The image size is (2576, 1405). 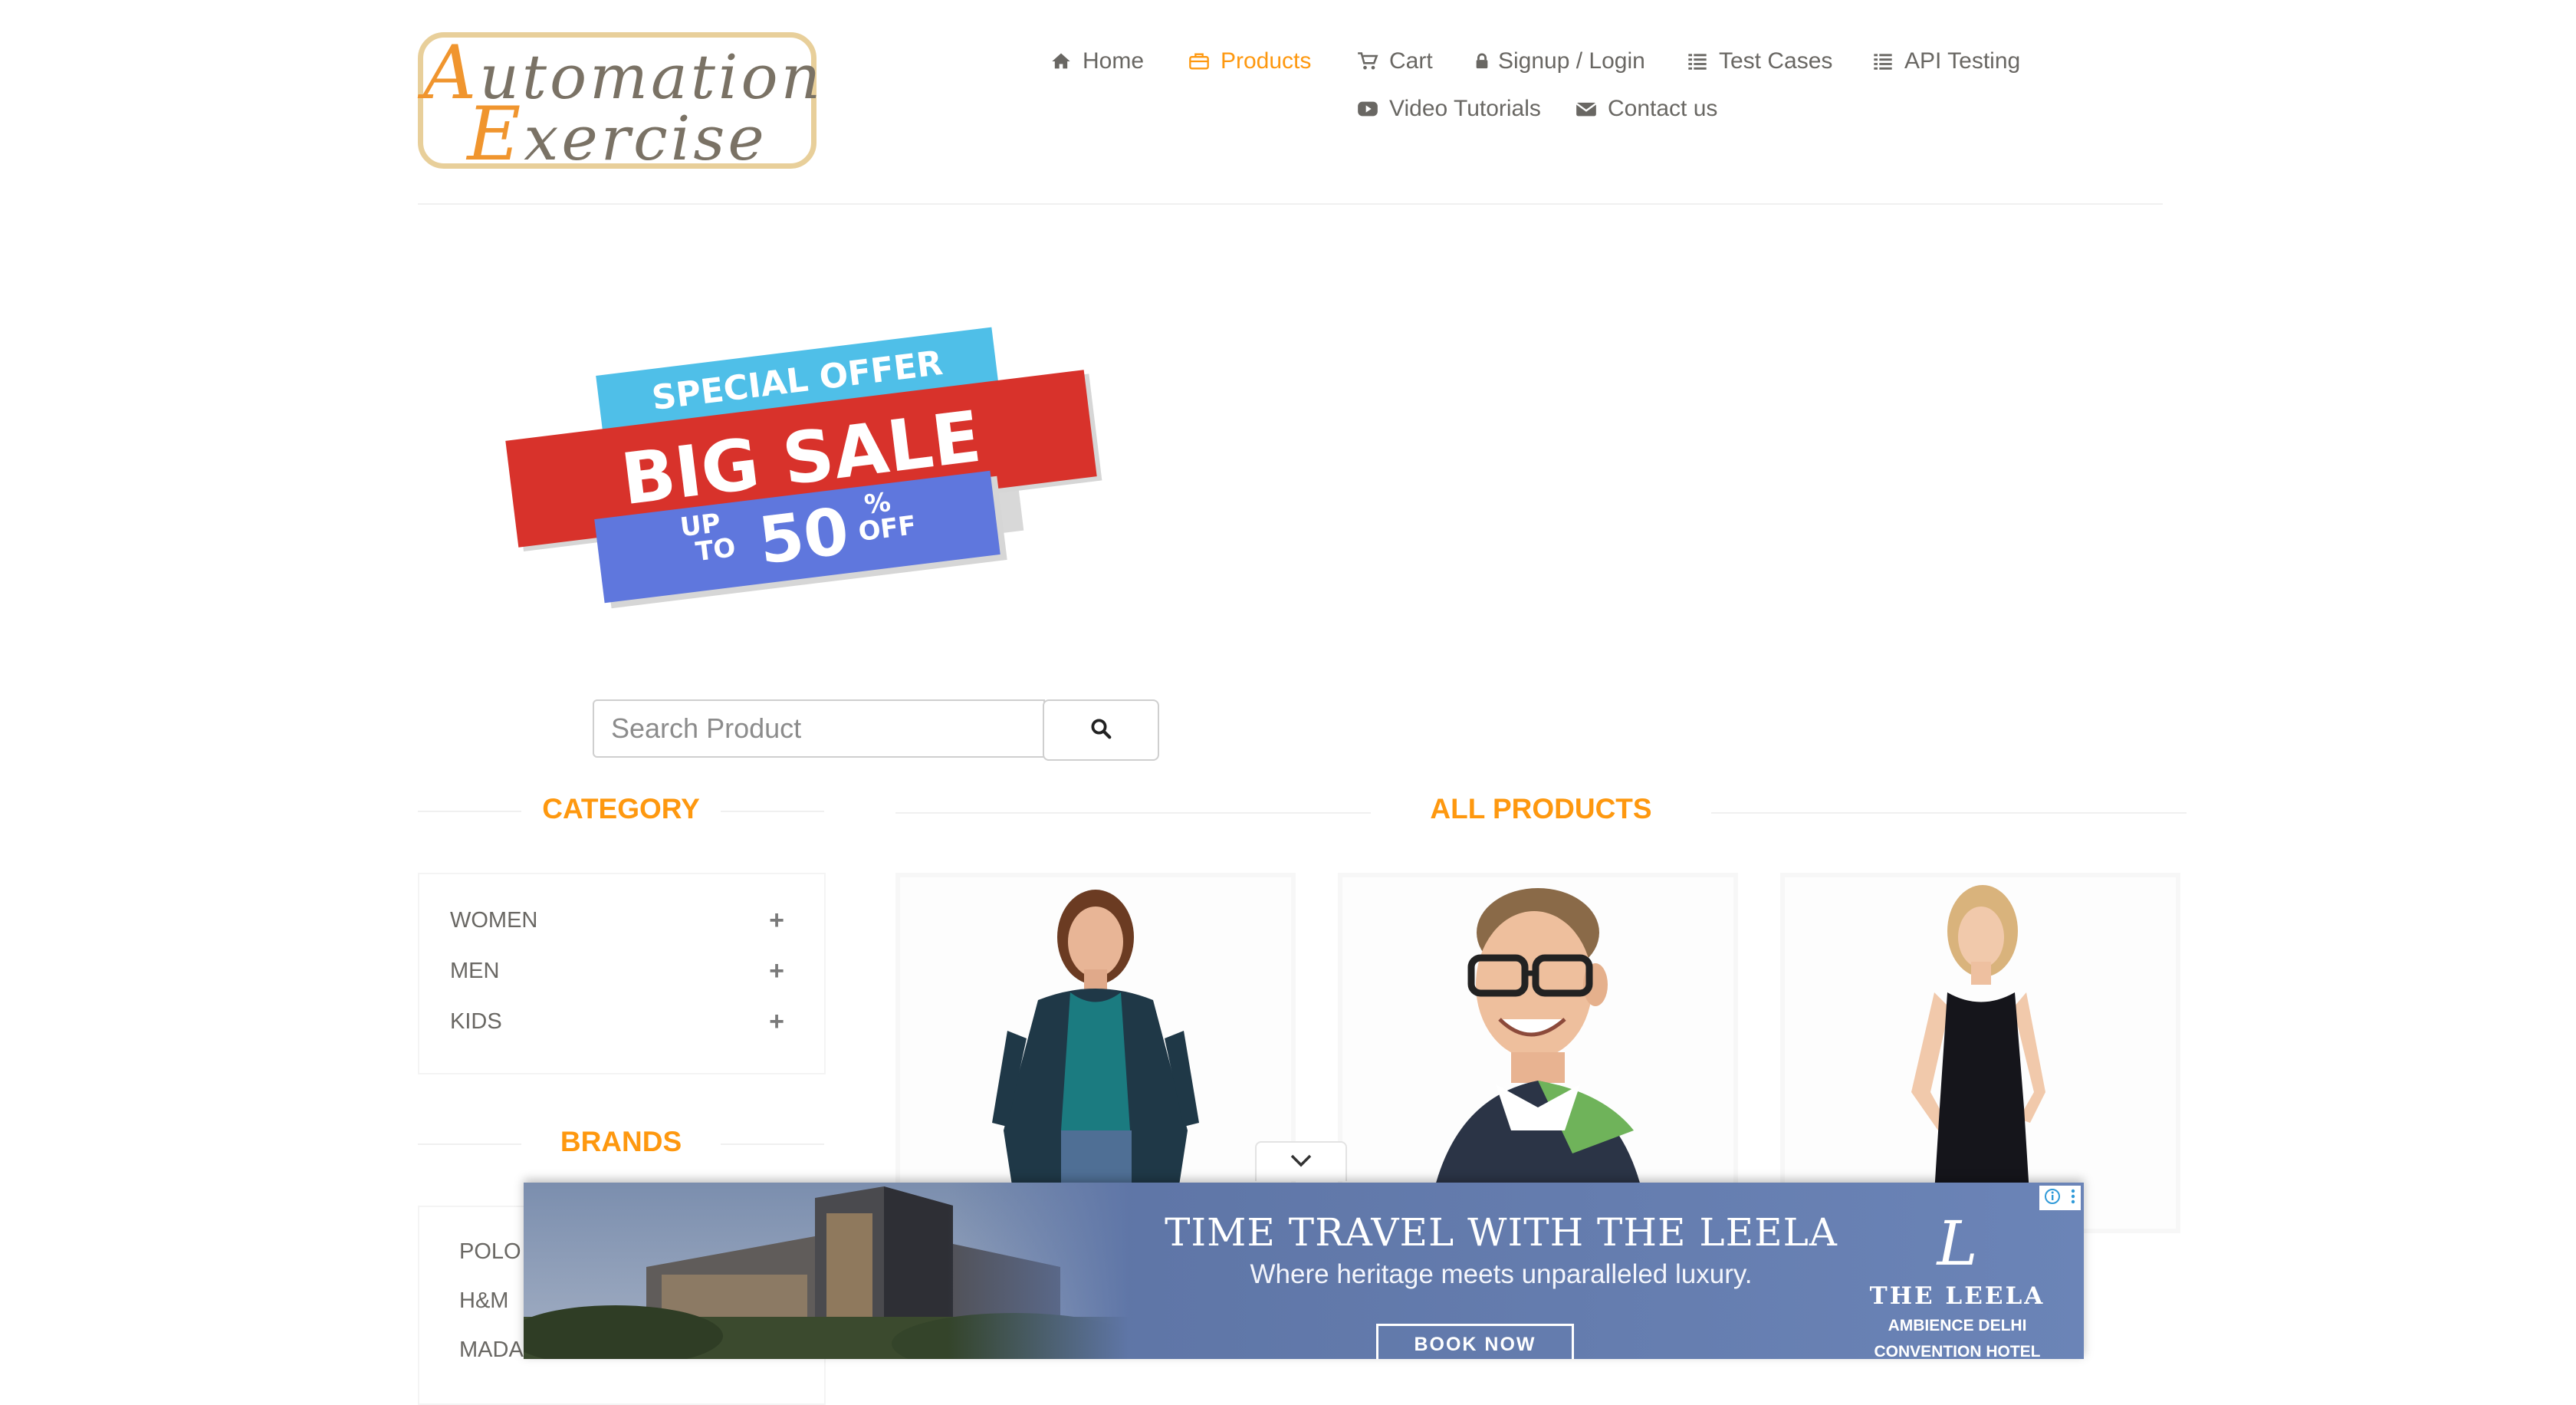 I want to click on nav-api-testing-label: API Testing, so click(x=1962, y=61).